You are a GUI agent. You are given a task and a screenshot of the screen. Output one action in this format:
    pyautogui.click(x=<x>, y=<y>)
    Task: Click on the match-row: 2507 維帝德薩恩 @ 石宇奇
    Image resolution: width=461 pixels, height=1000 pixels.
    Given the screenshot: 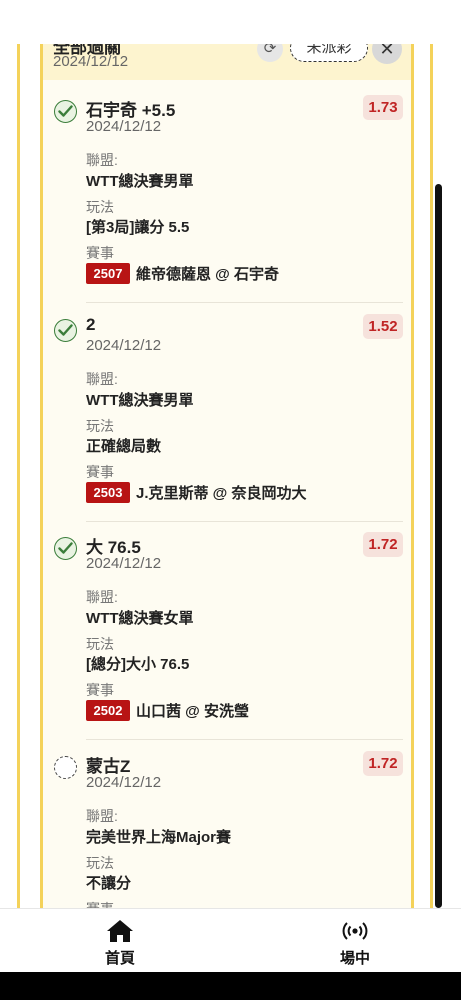 What is the action you would take?
    pyautogui.click(x=182, y=273)
    